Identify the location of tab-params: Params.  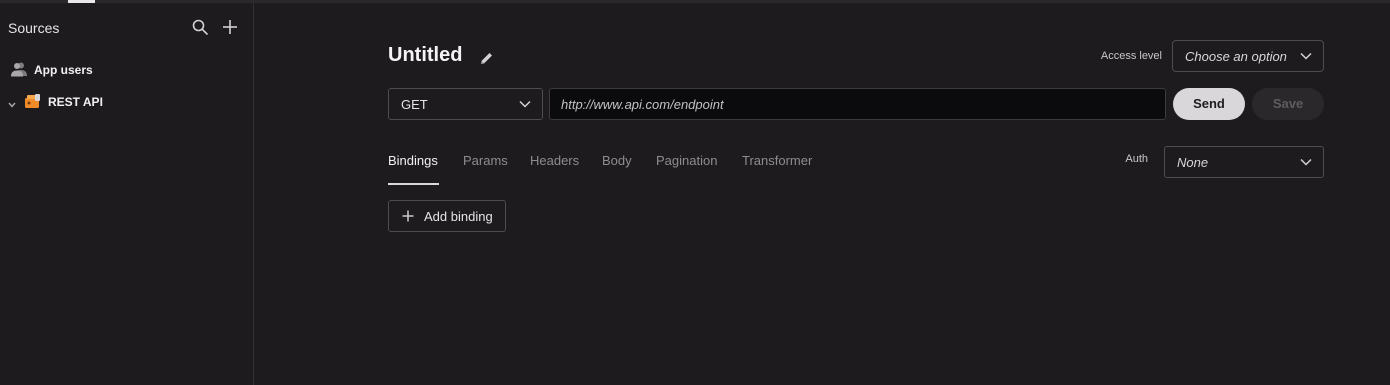
(485, 160).